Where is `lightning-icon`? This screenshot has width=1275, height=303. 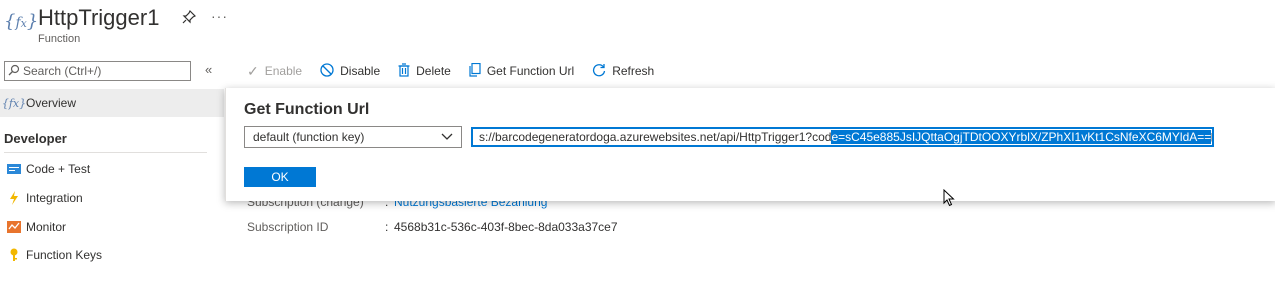
lightning-icon is located at coordinates (14, 198).